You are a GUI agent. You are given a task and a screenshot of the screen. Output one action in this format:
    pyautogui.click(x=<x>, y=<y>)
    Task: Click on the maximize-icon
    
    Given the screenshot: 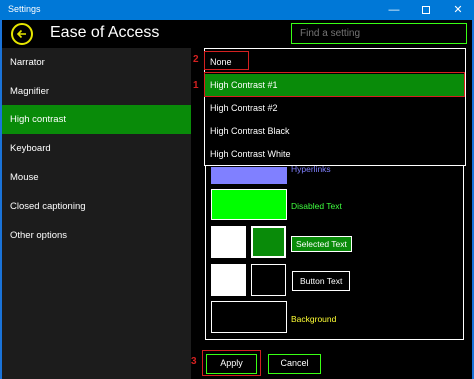 What is the action you would take?
    pyautogui.click(x=426, y=10)
    